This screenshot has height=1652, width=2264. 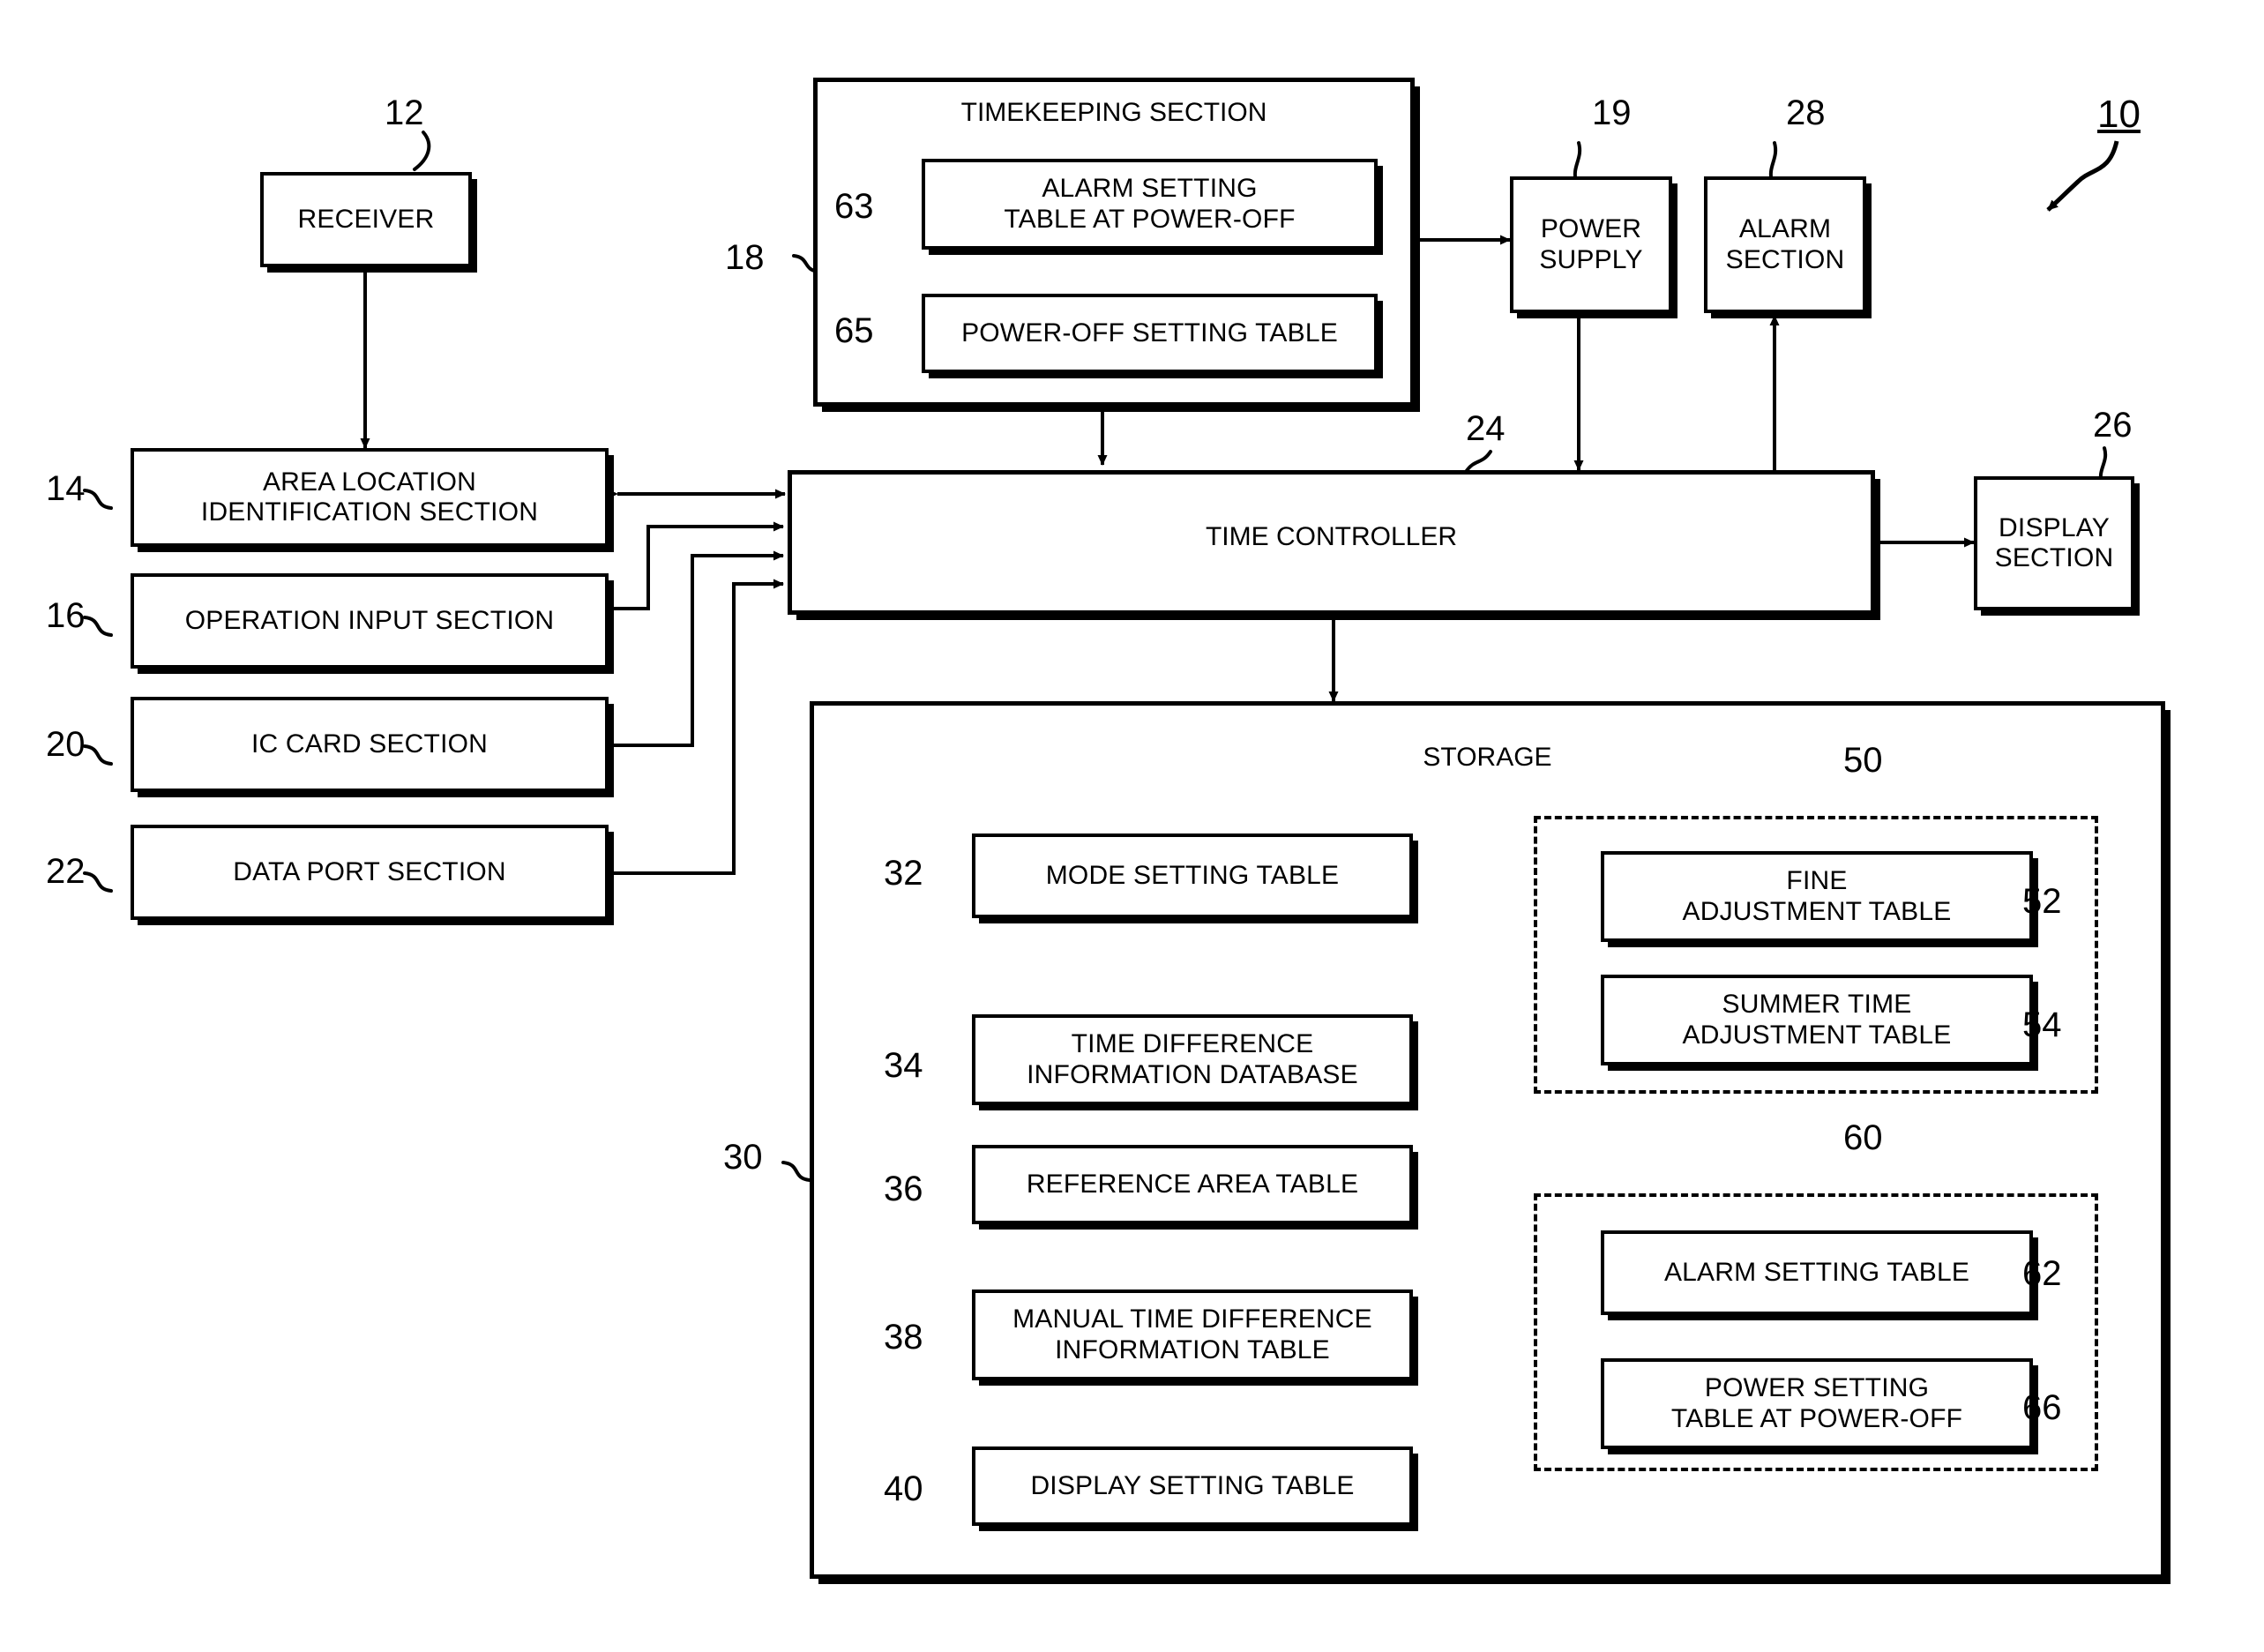 What do you see at coordinates (1863, 760) in the screenshot?
I see `ref-adjust-group: 50` at bounding box center [1863, 760].